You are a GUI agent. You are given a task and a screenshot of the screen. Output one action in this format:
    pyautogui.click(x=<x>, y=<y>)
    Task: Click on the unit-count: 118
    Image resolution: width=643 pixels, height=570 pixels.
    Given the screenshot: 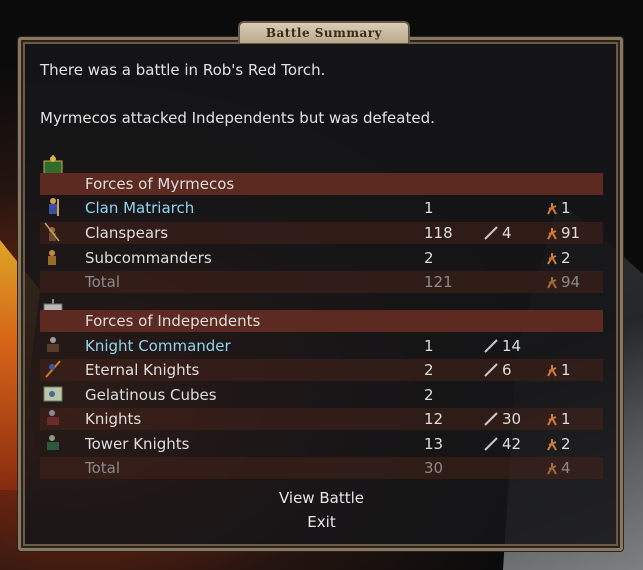 What is the action you would take?
    pyautogui.click(x=438, y=233)
    